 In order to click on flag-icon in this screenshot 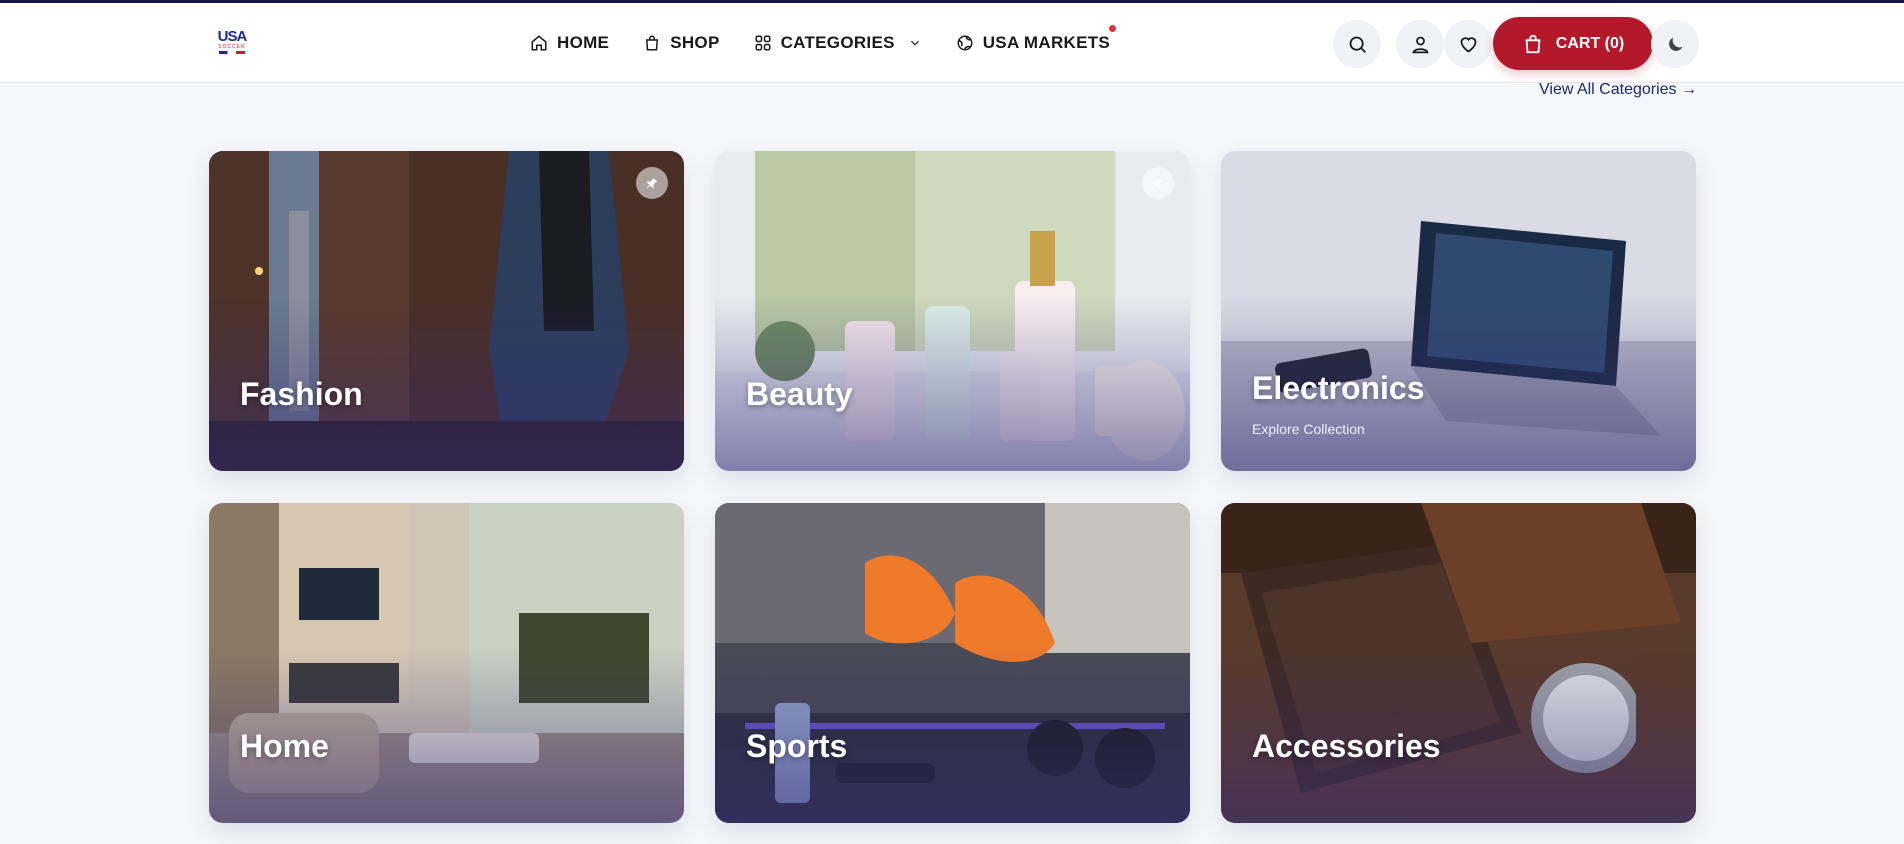, I will do `click(232, 52)`.